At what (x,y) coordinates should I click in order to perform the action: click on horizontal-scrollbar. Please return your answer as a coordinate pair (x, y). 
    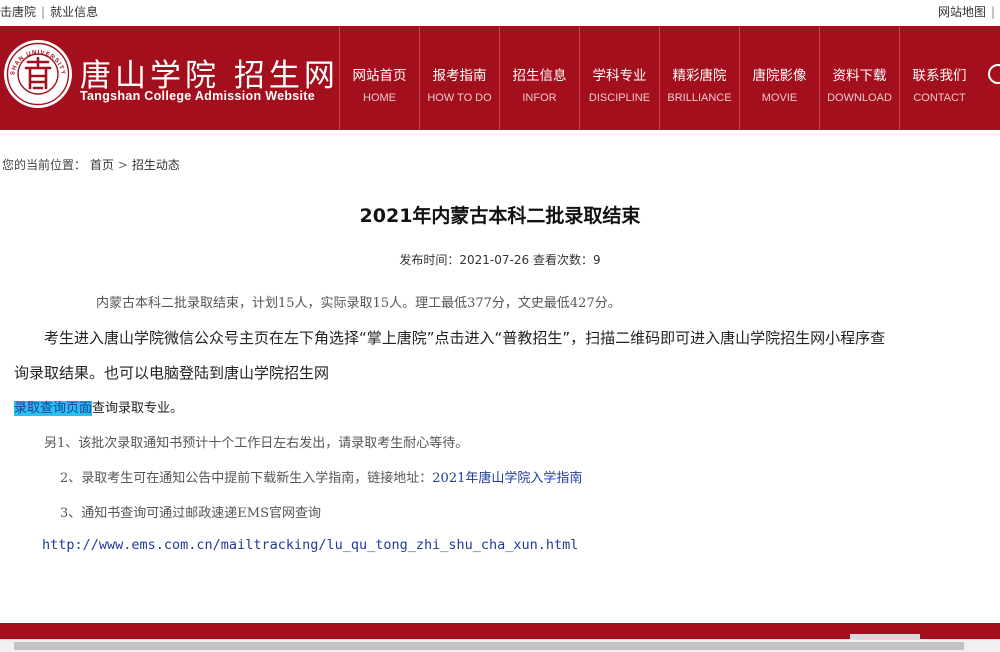
    Looking at the image, I should click on (500, 645).